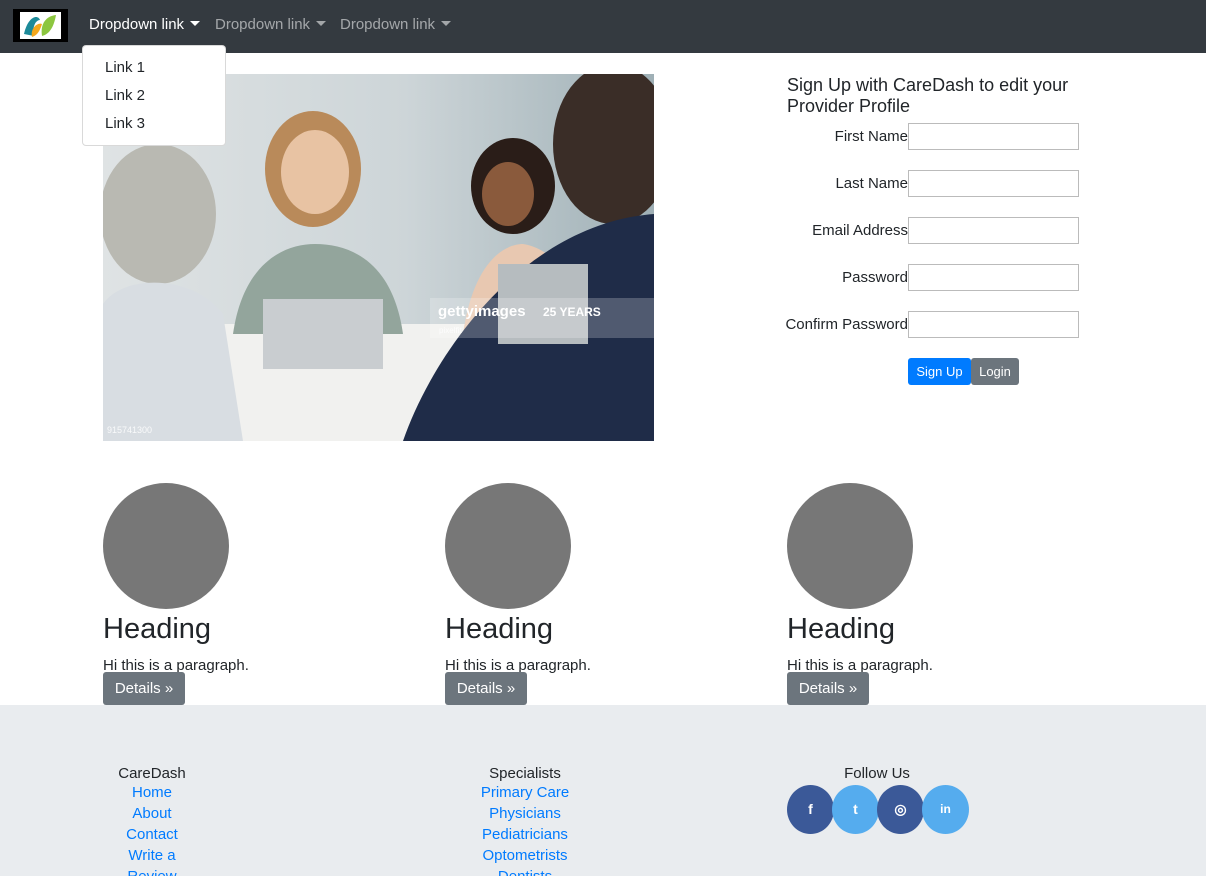 This screenshot has height=876, width=1206. I want to click on footer-link-pediatricians: Pediatricians, so click(525, 834).